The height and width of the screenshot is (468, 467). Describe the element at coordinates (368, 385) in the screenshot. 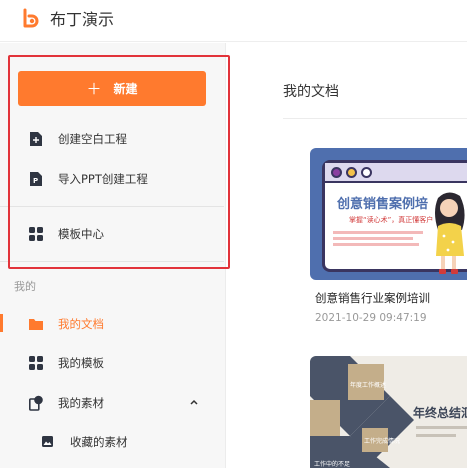

I see `thumbnail-tag: 年度工作概述` at that location.